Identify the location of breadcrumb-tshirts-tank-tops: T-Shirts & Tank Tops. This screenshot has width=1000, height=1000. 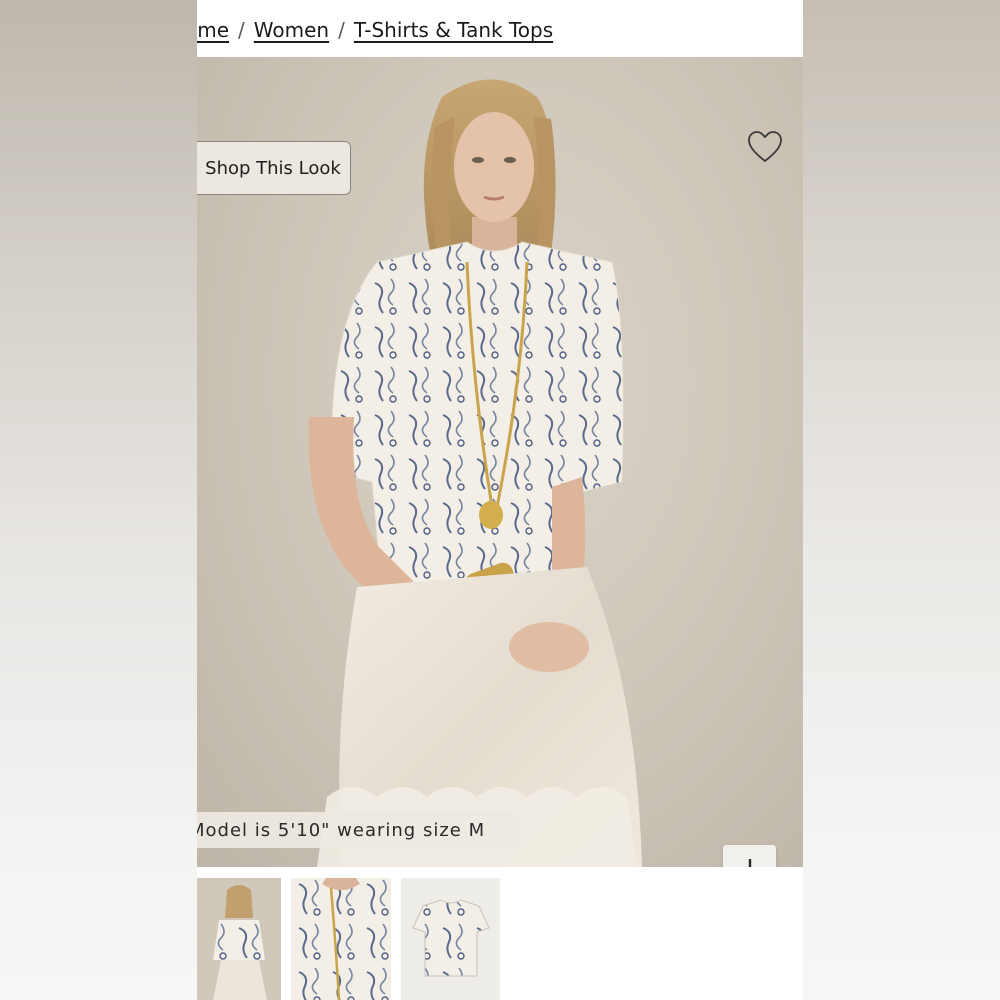
(453, 30).